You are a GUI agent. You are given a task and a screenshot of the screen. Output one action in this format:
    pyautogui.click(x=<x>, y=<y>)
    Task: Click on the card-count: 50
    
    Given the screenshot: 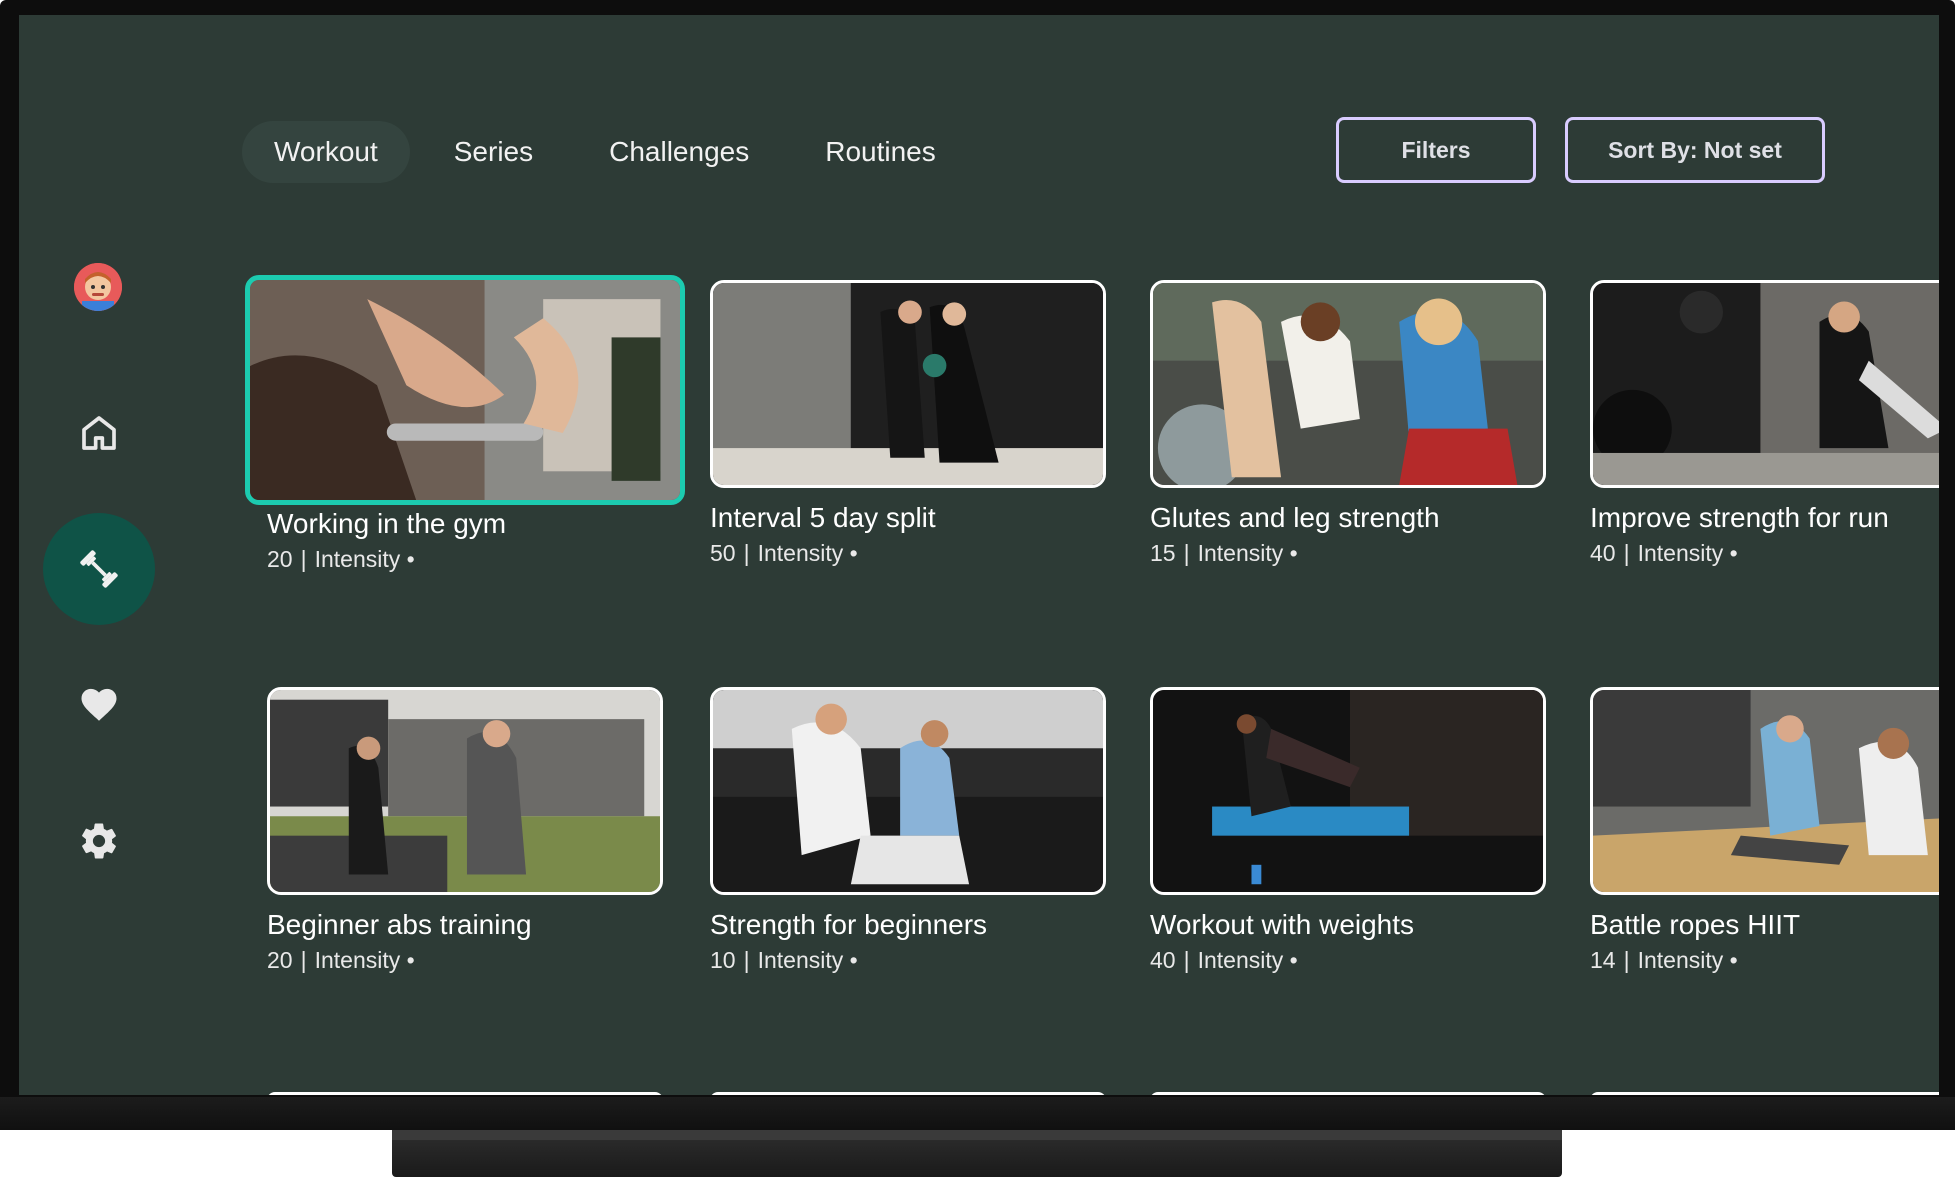 What is the action you would take?
    pyautogui.click(x=723, y=553)
    